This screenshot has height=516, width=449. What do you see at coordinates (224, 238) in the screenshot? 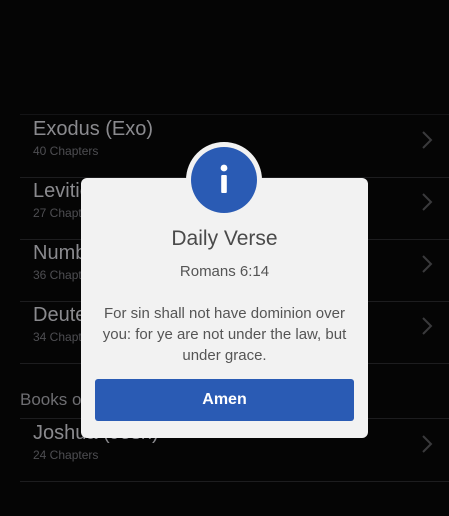
I see `dialog-title: Daily Verse` at bounding box center [224, 238].